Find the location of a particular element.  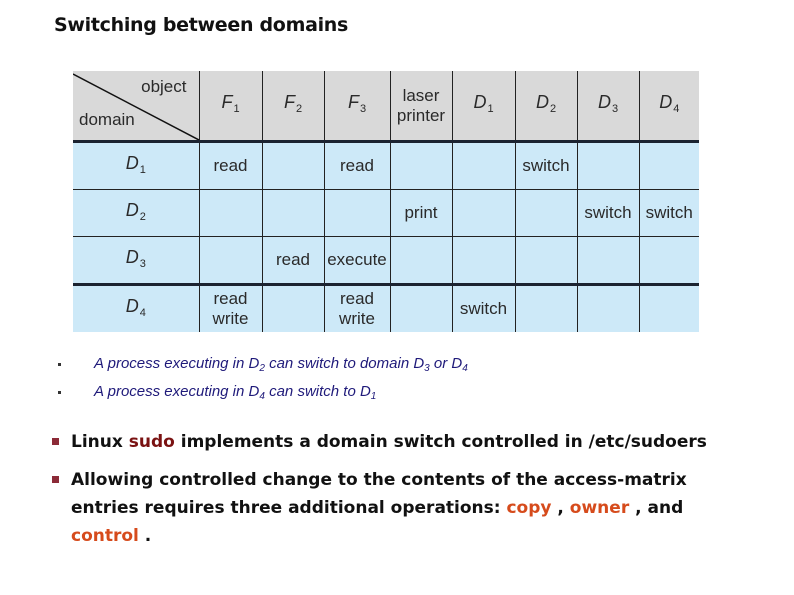

object-axis-label: object is located at coordinates (164, 86).